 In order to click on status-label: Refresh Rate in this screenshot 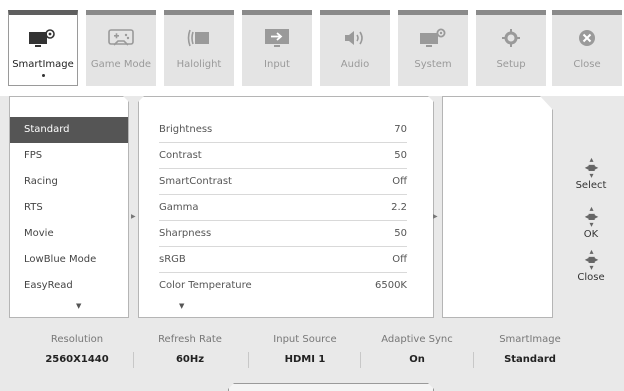, I will do `click(190, 339)`.